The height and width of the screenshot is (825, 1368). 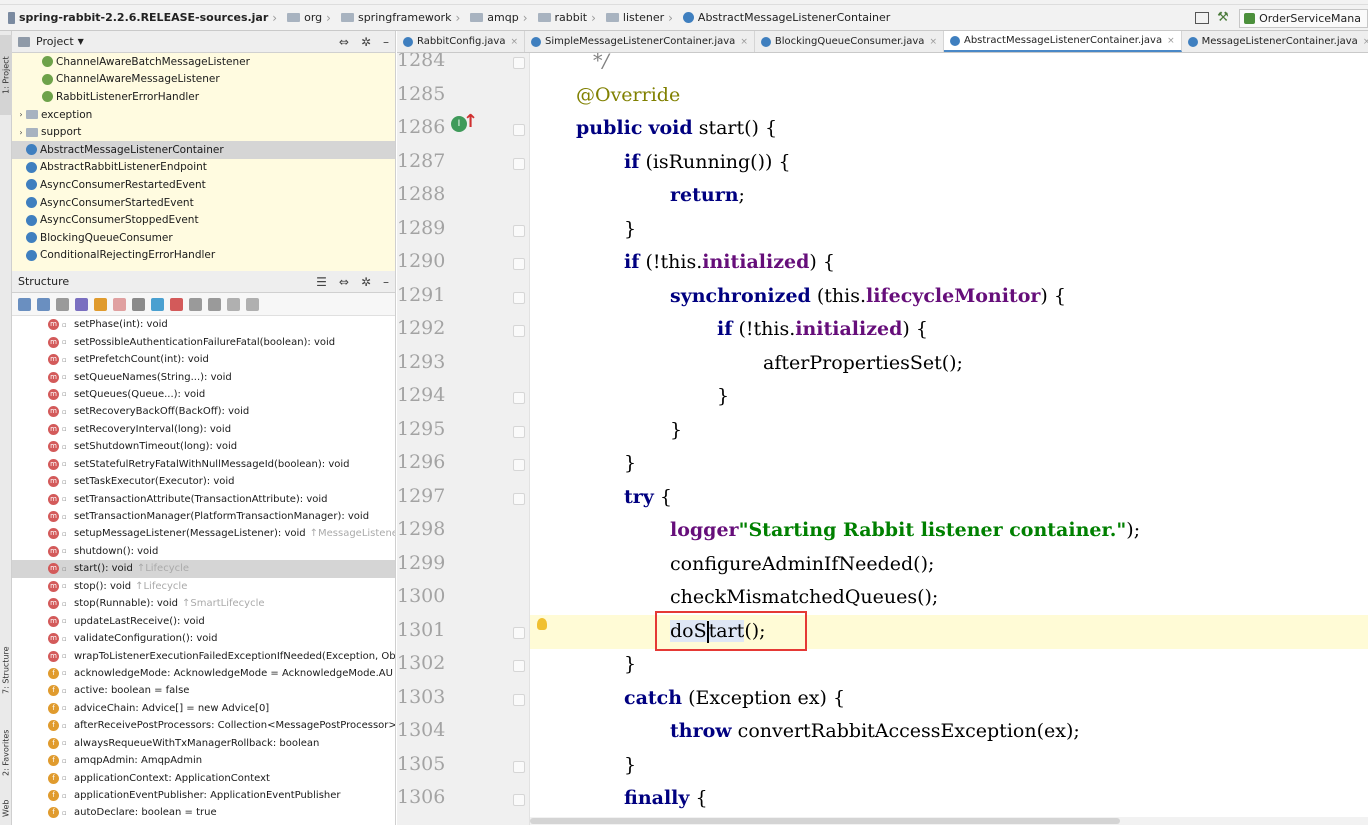 What do you see at coordinates (321, 282) in the screenshot?
I see `expand-all-icon: ☰` at bounding box center [321, 282].